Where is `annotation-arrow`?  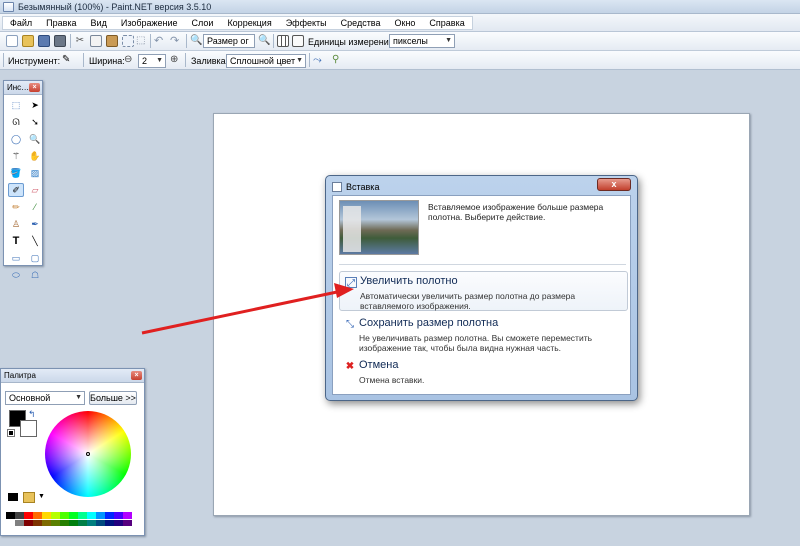
annotation-arrow is located at coordinates (247, 309).